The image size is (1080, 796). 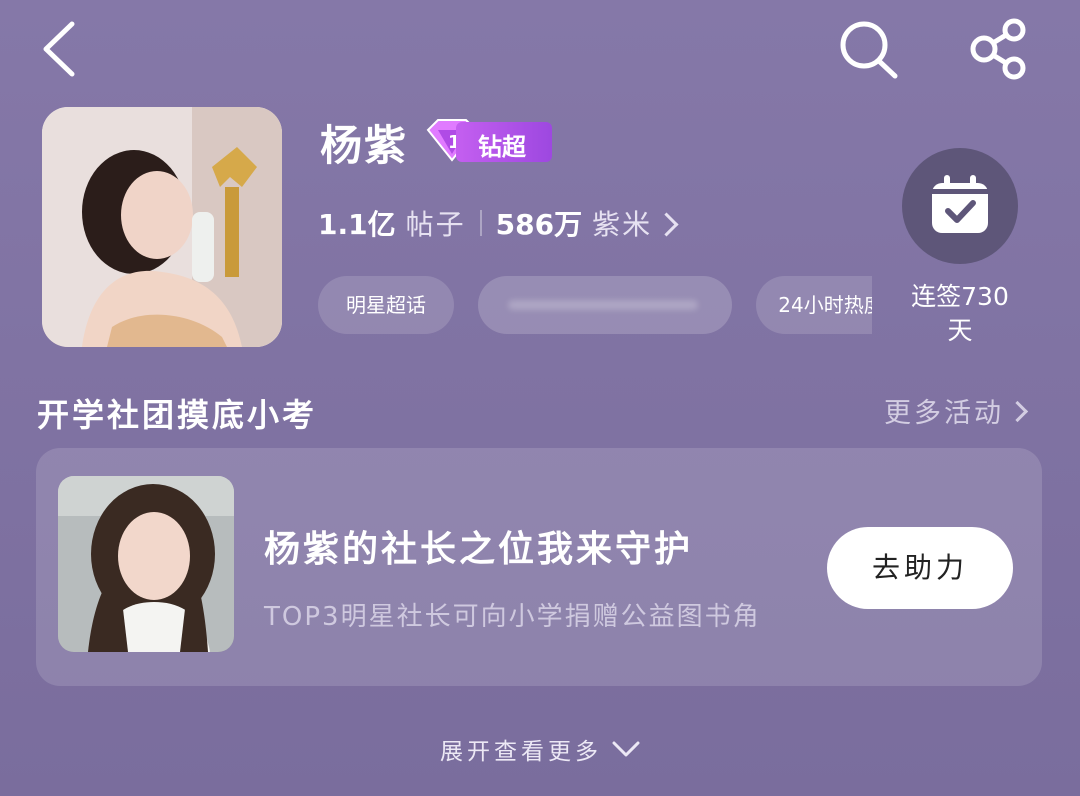 What do you see at coordinates (622, 224) in the screenshot?
I see `fans-label: 紫米` at bounding box center [622, 224].